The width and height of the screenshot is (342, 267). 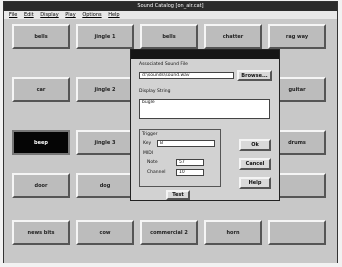 I want to click on channel-label: Channel, so click(x=156, y=172).